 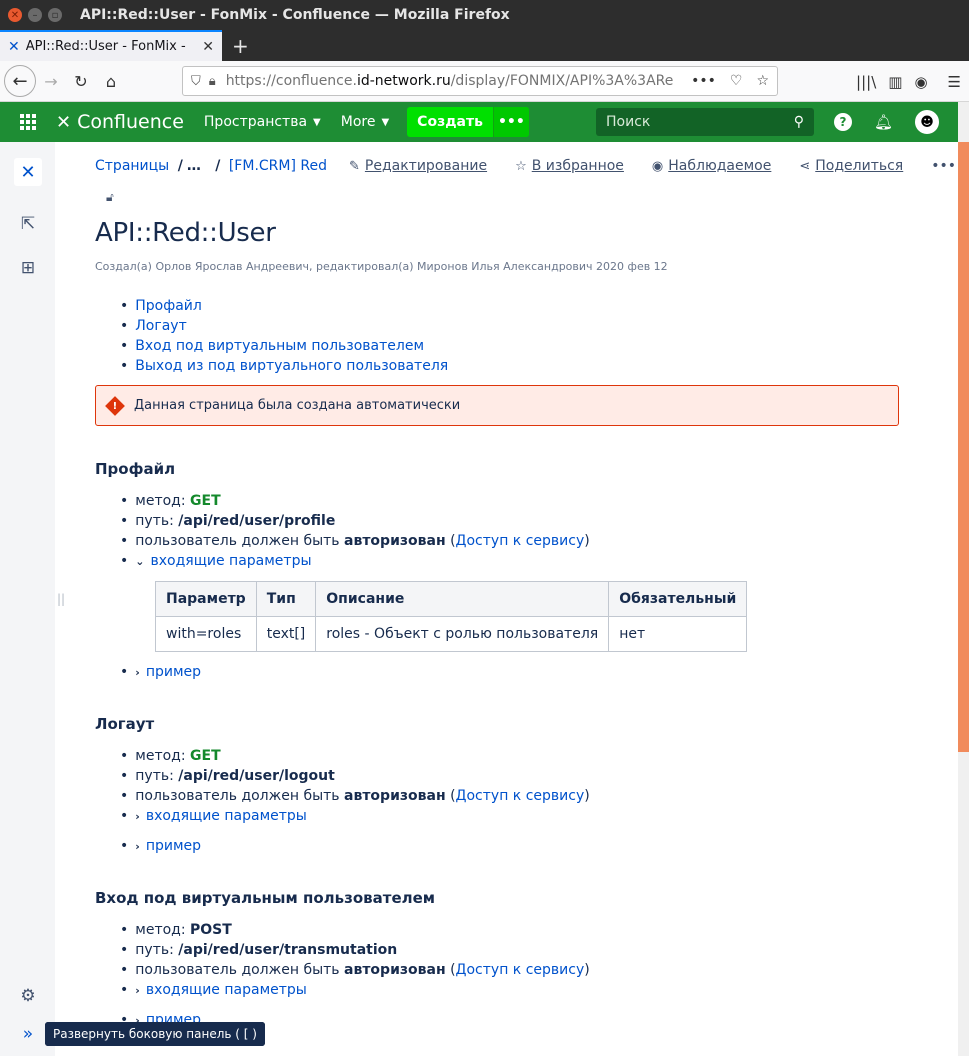 I want to click on watch-button: ◉ Наблюдаемое, so click(x=711, y=166).